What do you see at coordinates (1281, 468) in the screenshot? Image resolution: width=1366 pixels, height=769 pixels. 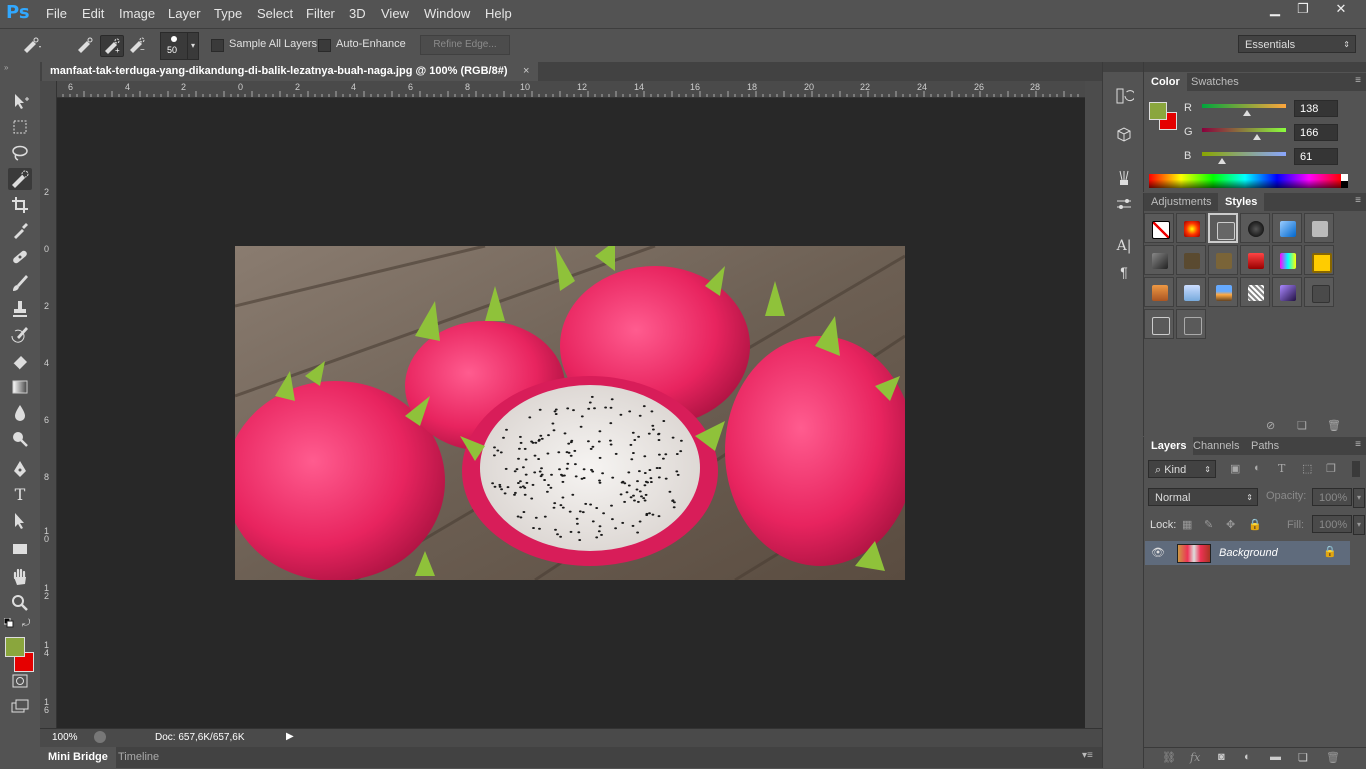 I see `filter-type-icon: T` at bounding box center [1281, 468].